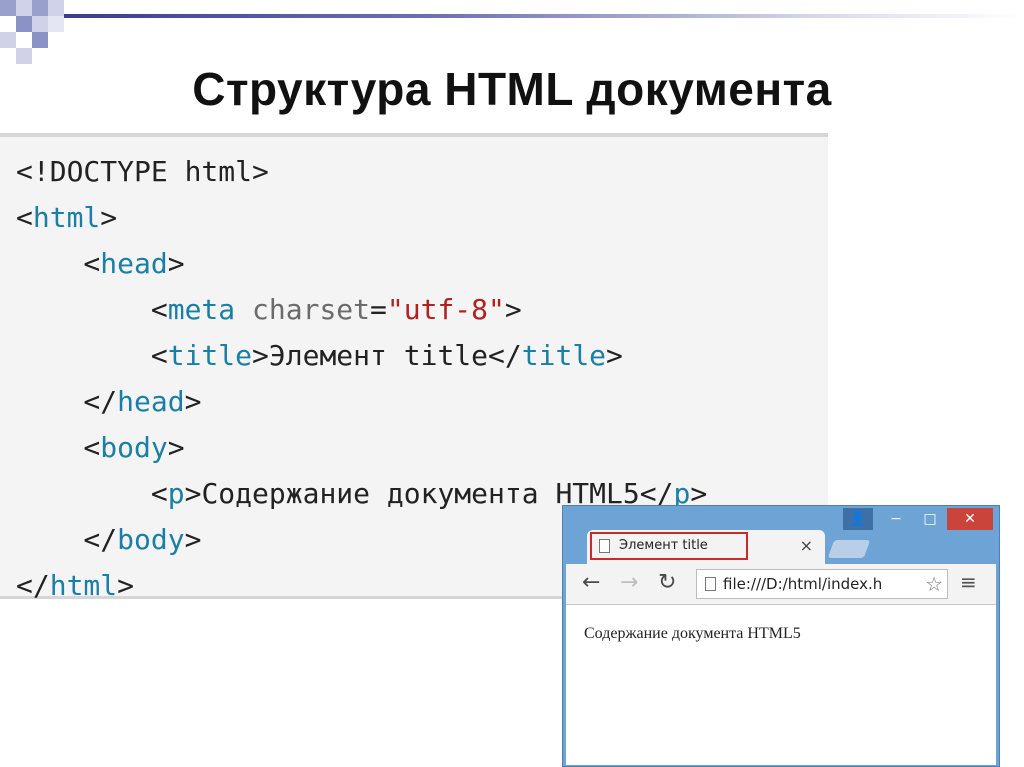 This screenshot has width=1024, height=767. Describe the element at coordinates (663, 545) in the screenshot. I see `tab-title: Элемент title` at that location.